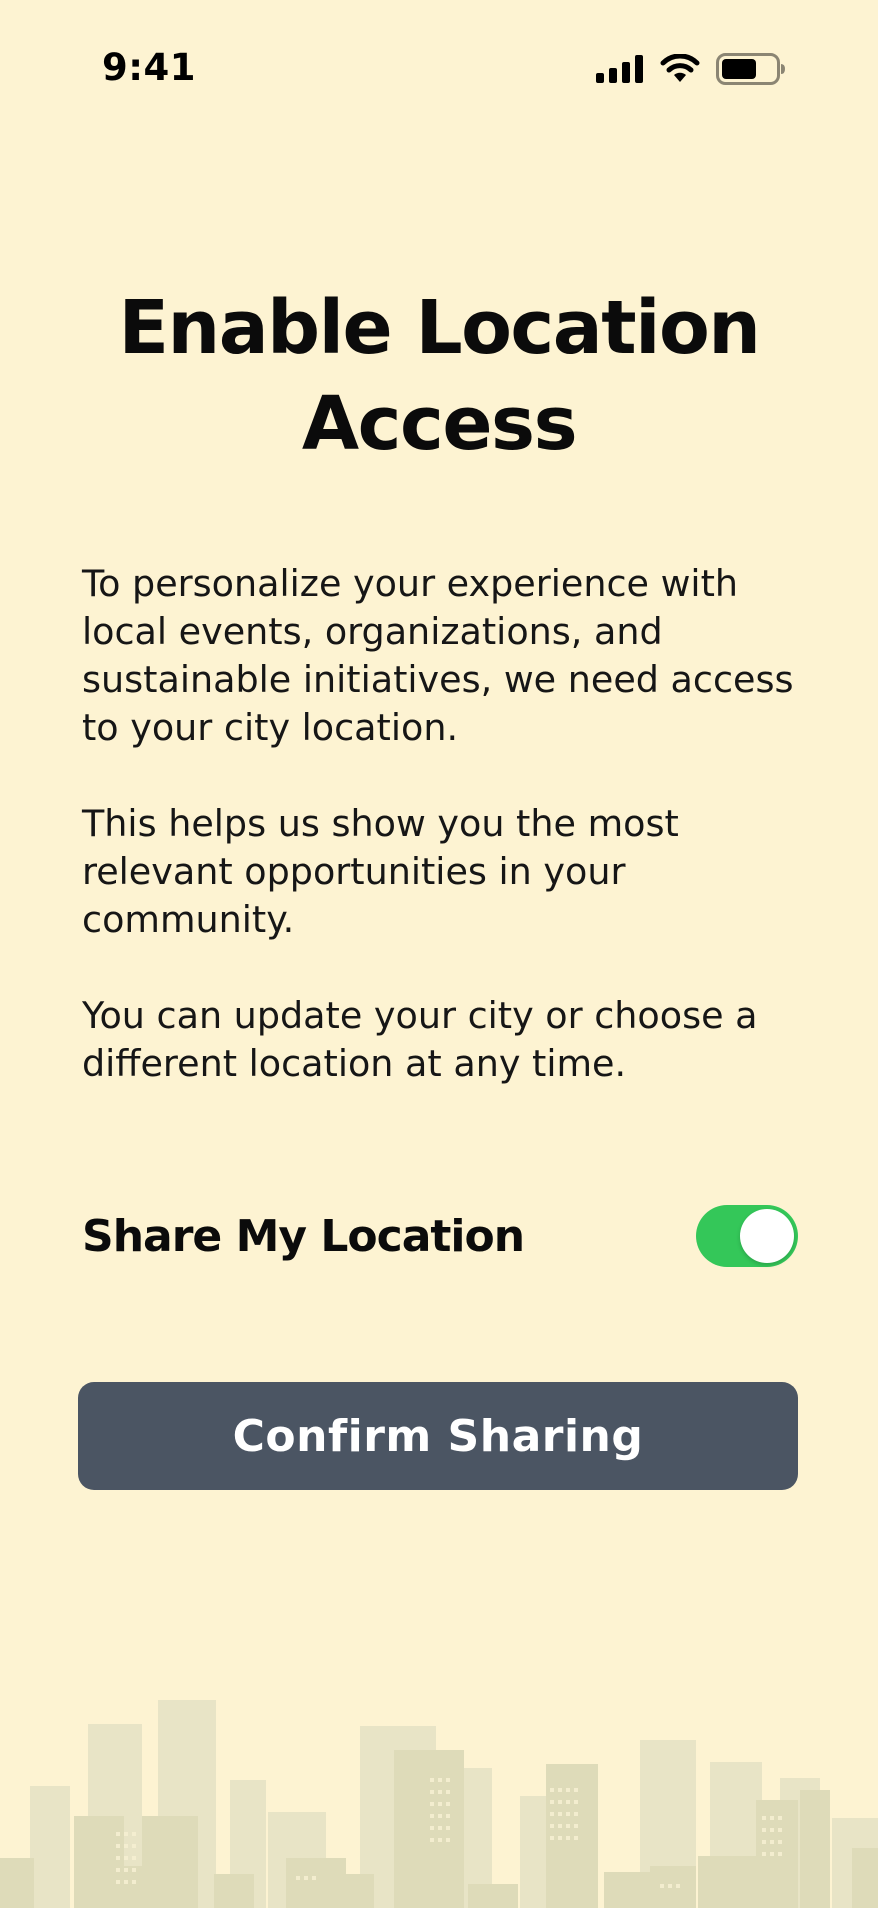 The width and height of the screenshot is (878, 1908). What do you see at coordinates (439, 1804) in the screenshot?
I see `city-skyline-illustration` at bounding box center [439, 1804].